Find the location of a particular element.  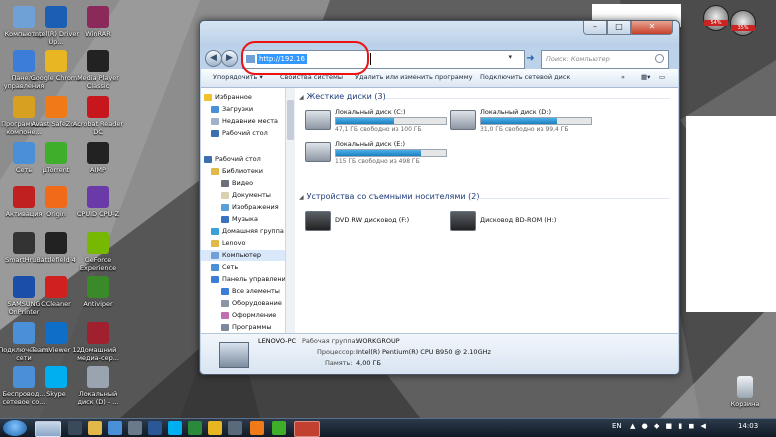

taskbar-explorer-active is located at coordinates (48, 429).